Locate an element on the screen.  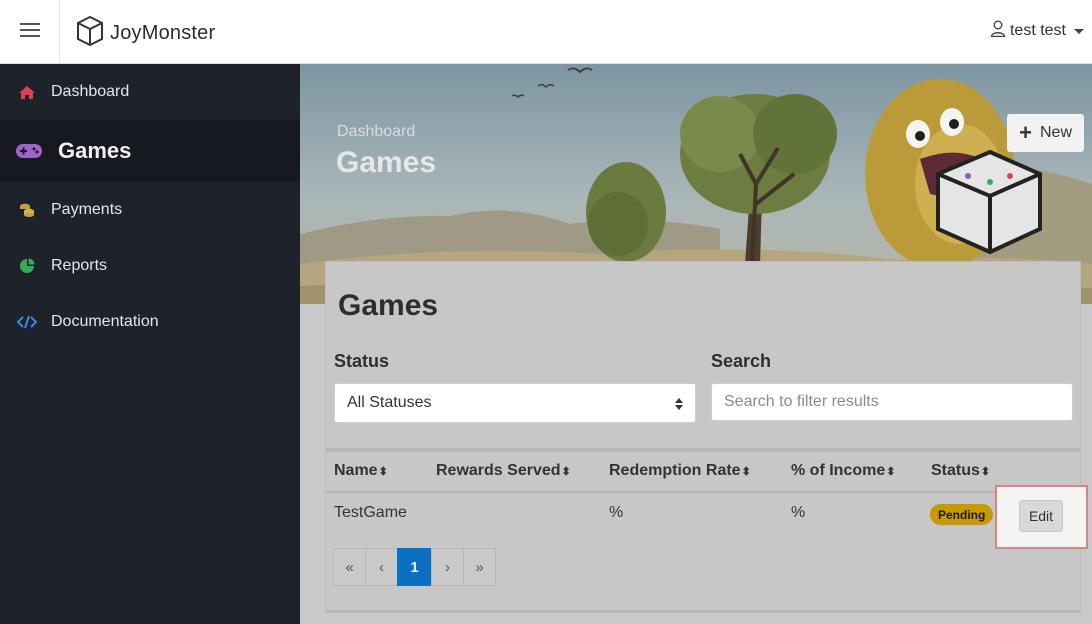
user-menu: test test is located at coordinates (1037, 31).